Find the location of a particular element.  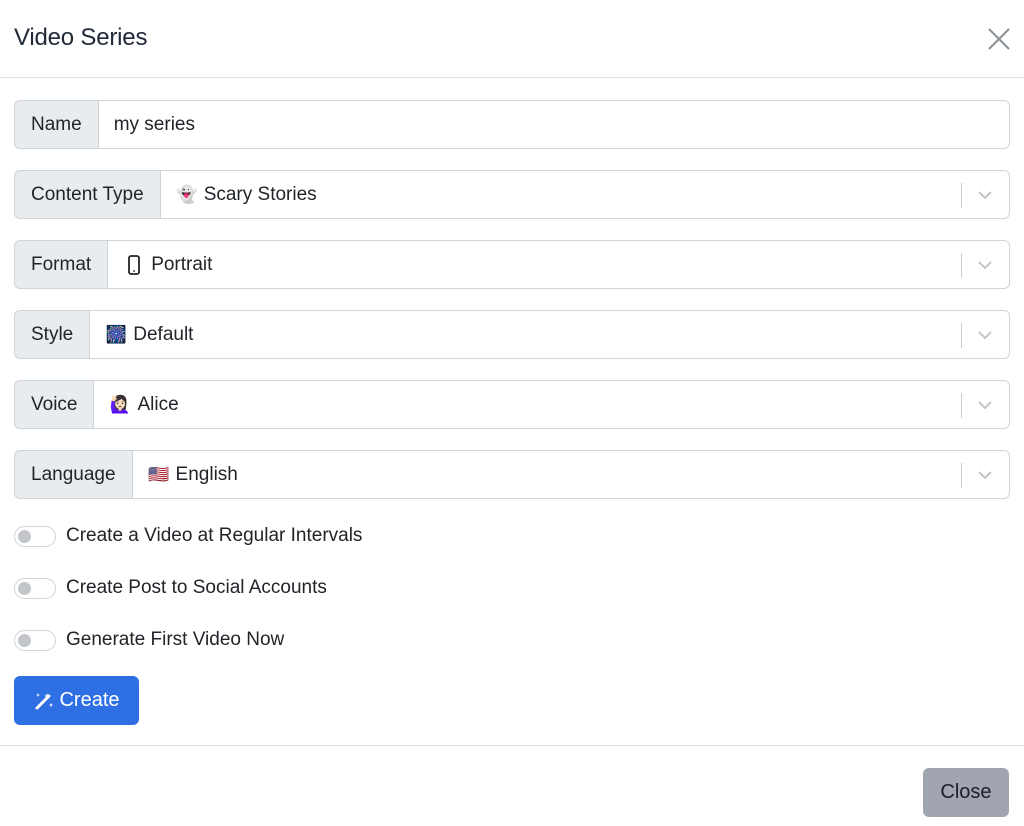

create-button: Create is located at coordinates (76, 700).